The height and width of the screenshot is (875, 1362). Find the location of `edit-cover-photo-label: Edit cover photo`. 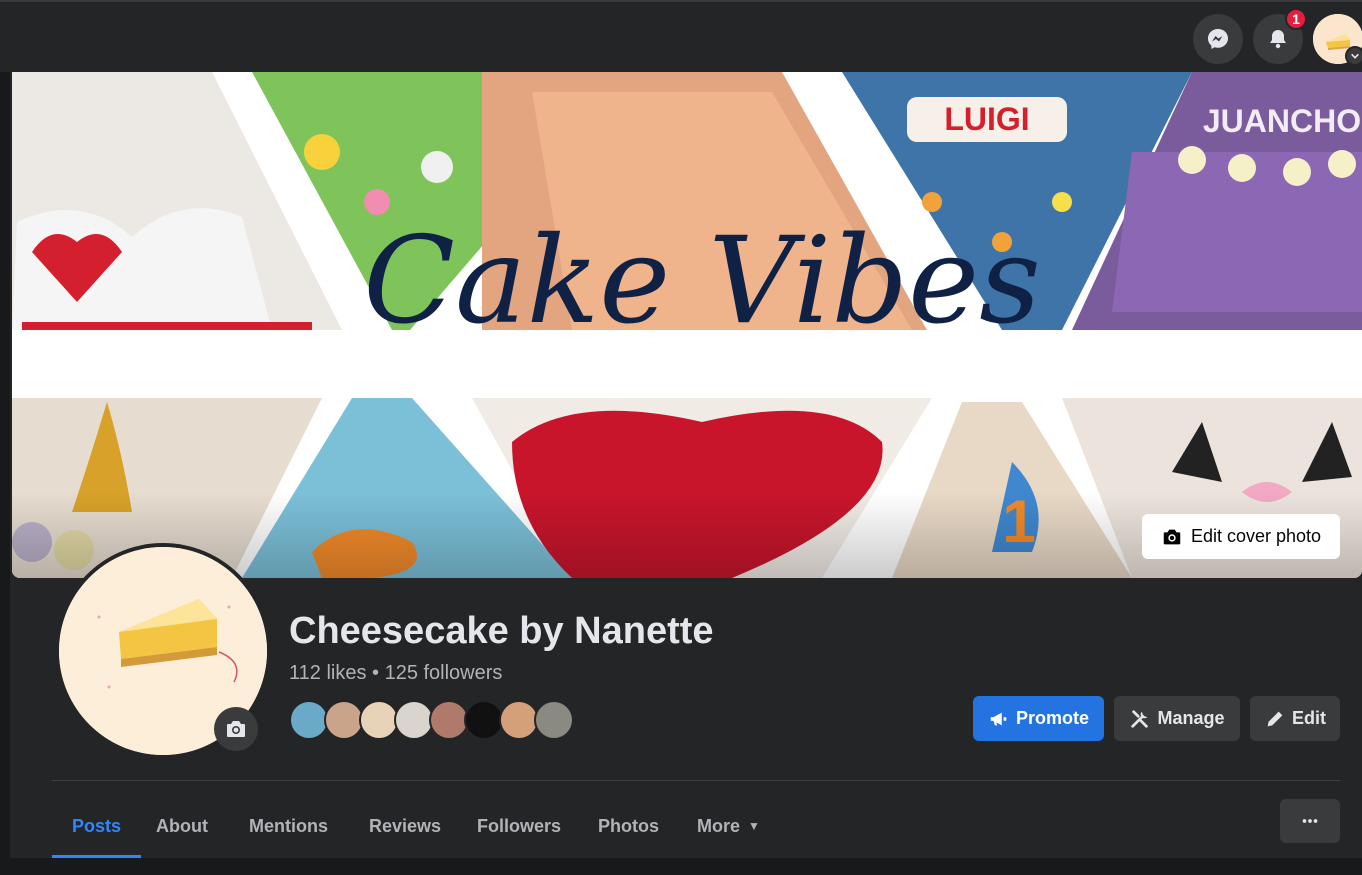

edit-cover-photo-label: Edit cover photo is located at coordinates (1256, 536).